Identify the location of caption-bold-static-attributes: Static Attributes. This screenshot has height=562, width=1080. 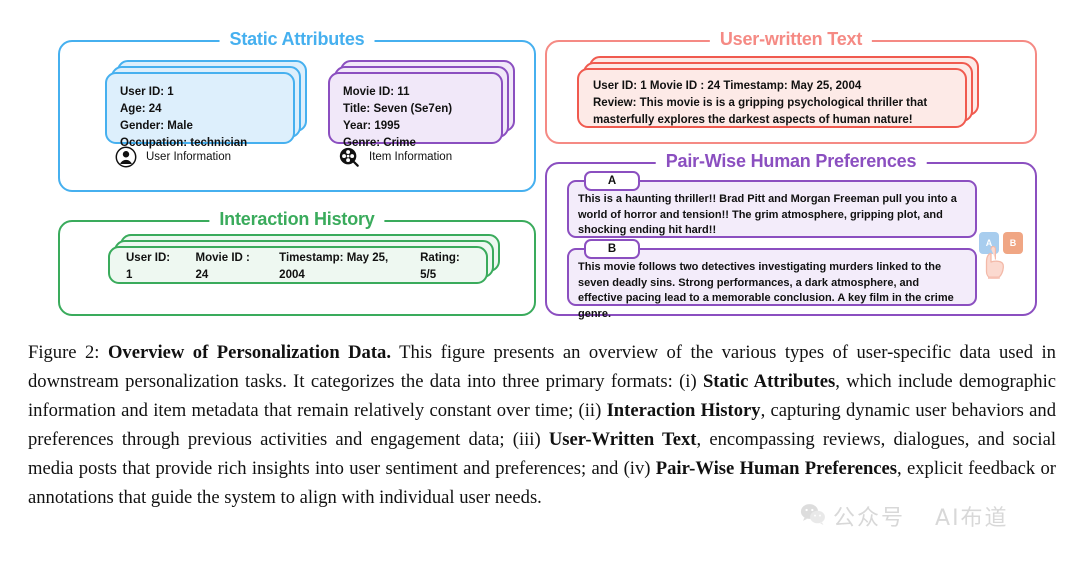
(769, 381).